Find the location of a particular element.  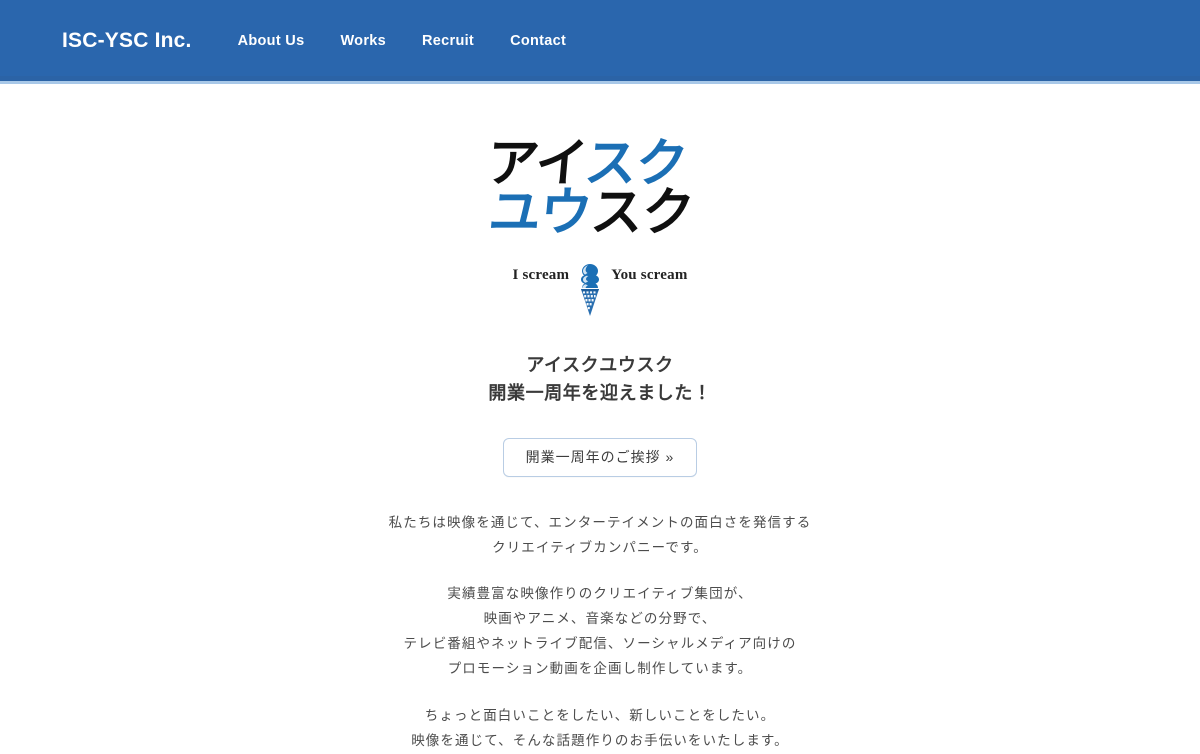

copy-line: 映像を通じて、そんな話題作りのお手伝いをいたします。 is located at coordinates (600, 741).